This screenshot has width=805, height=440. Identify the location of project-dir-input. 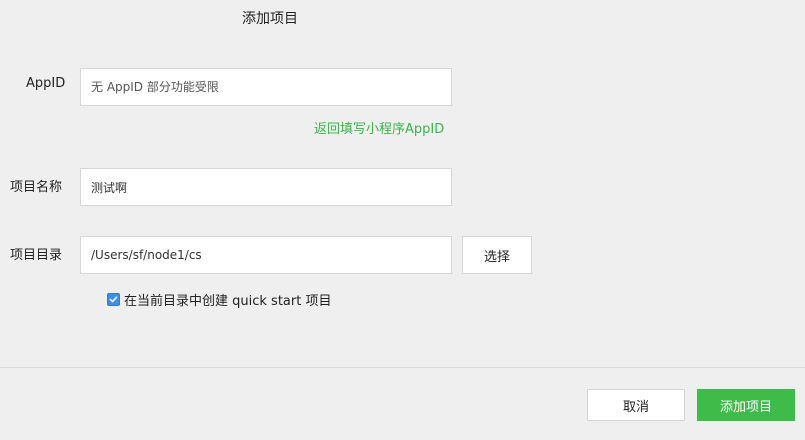
(266, 255).